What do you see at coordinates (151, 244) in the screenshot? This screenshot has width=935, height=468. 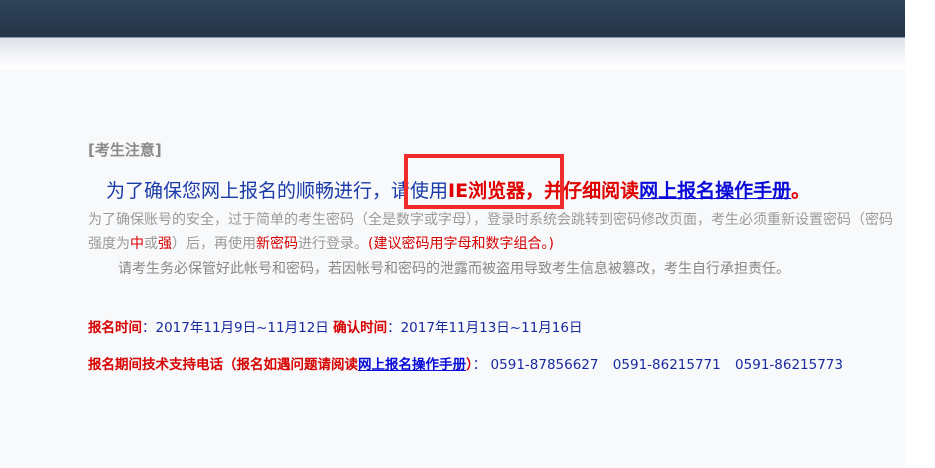 I see `strength-or: 或` at bounding box center [151, 244].